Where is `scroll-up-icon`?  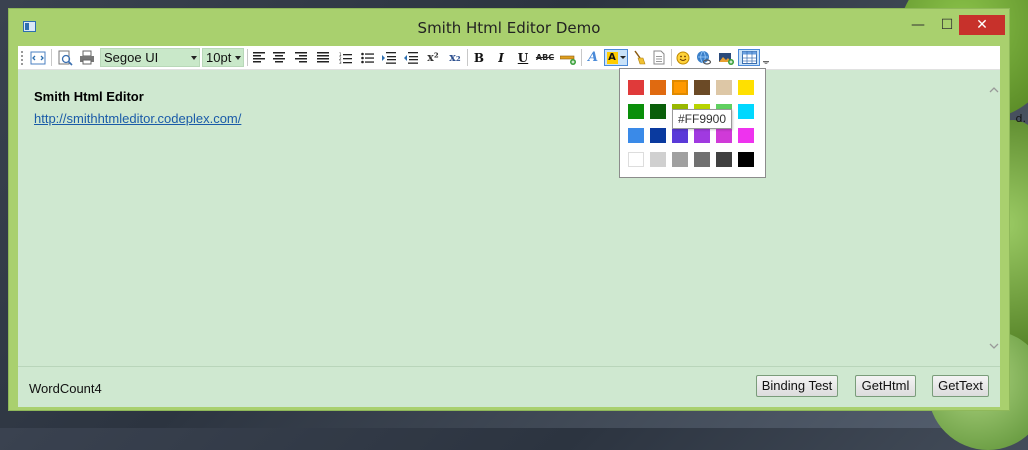 scroll-up-icon is located at coordinates (994, 91).